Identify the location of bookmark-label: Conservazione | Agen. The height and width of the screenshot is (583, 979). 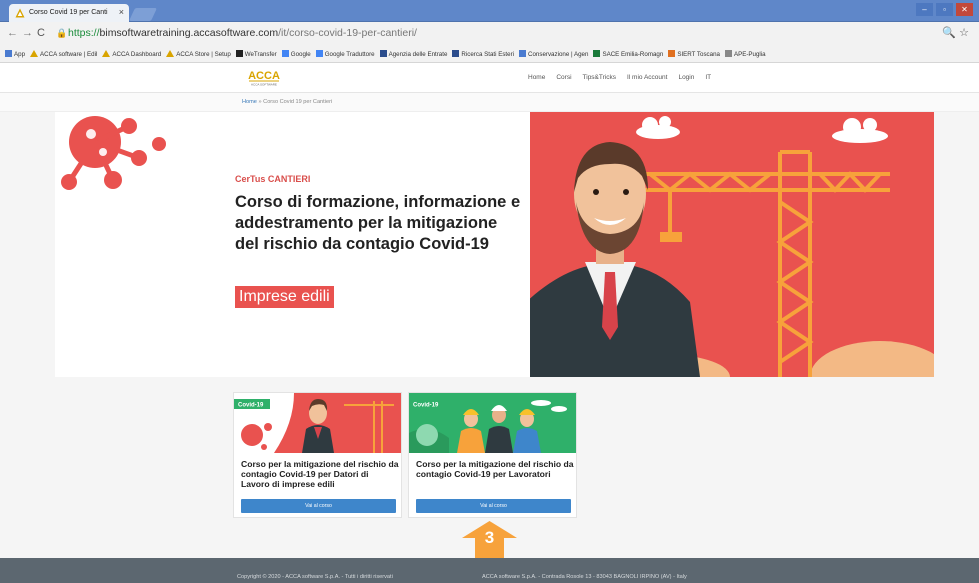
(558, 54).